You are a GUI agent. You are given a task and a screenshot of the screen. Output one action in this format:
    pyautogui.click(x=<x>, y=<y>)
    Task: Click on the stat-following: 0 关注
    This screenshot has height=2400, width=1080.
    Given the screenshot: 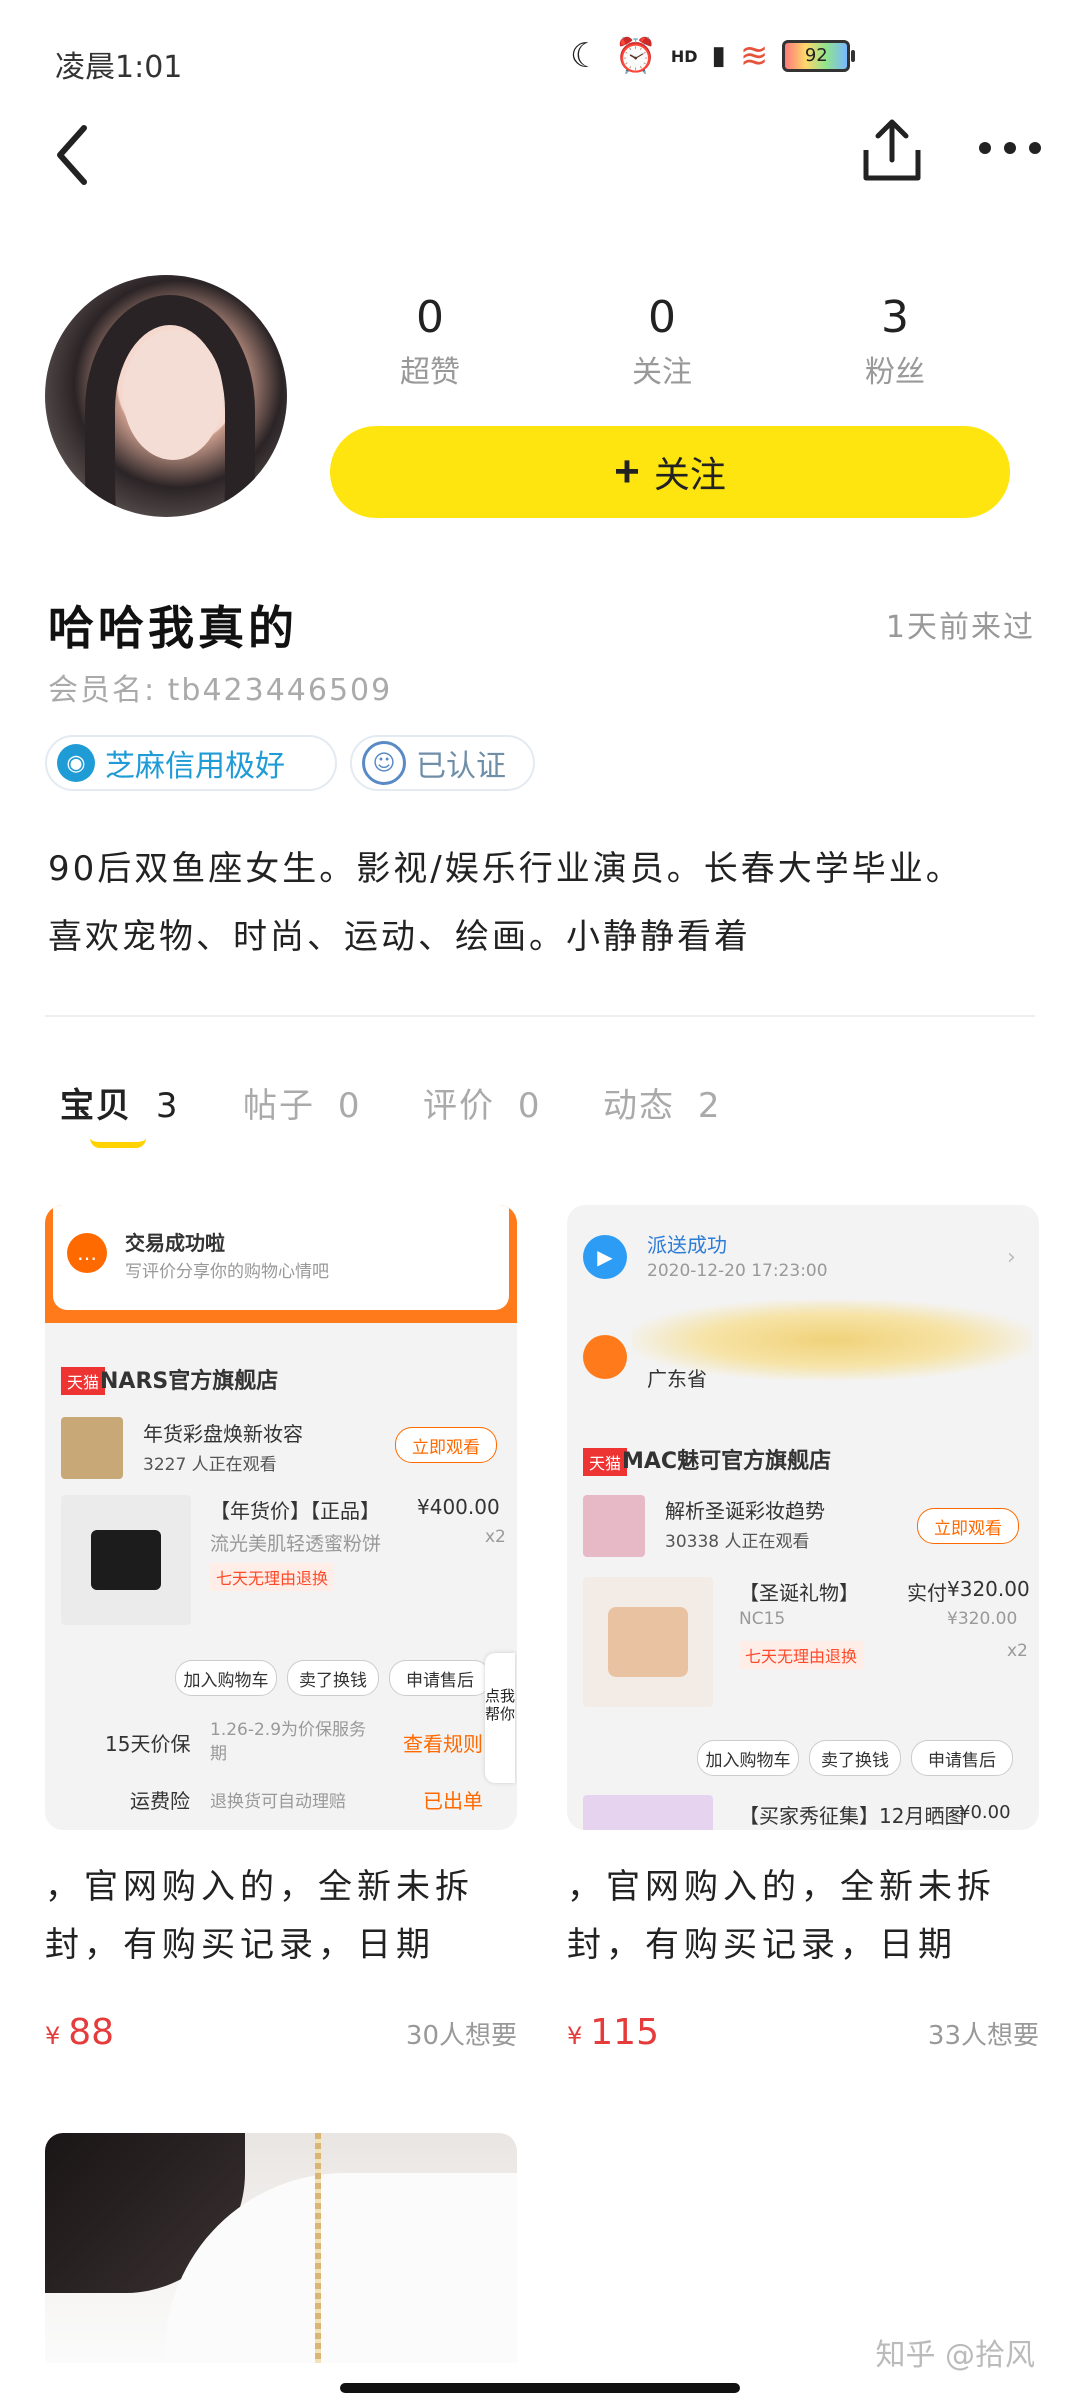 What is the action you would take?
    pyautogui.click(x=662, y=341)
    